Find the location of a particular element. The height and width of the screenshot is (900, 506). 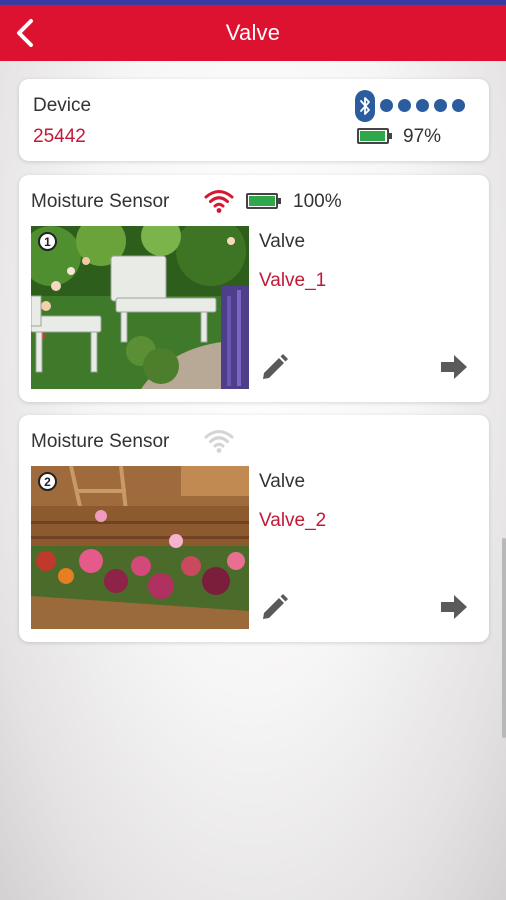

wifi-icon is located at coordinates (219, 201).